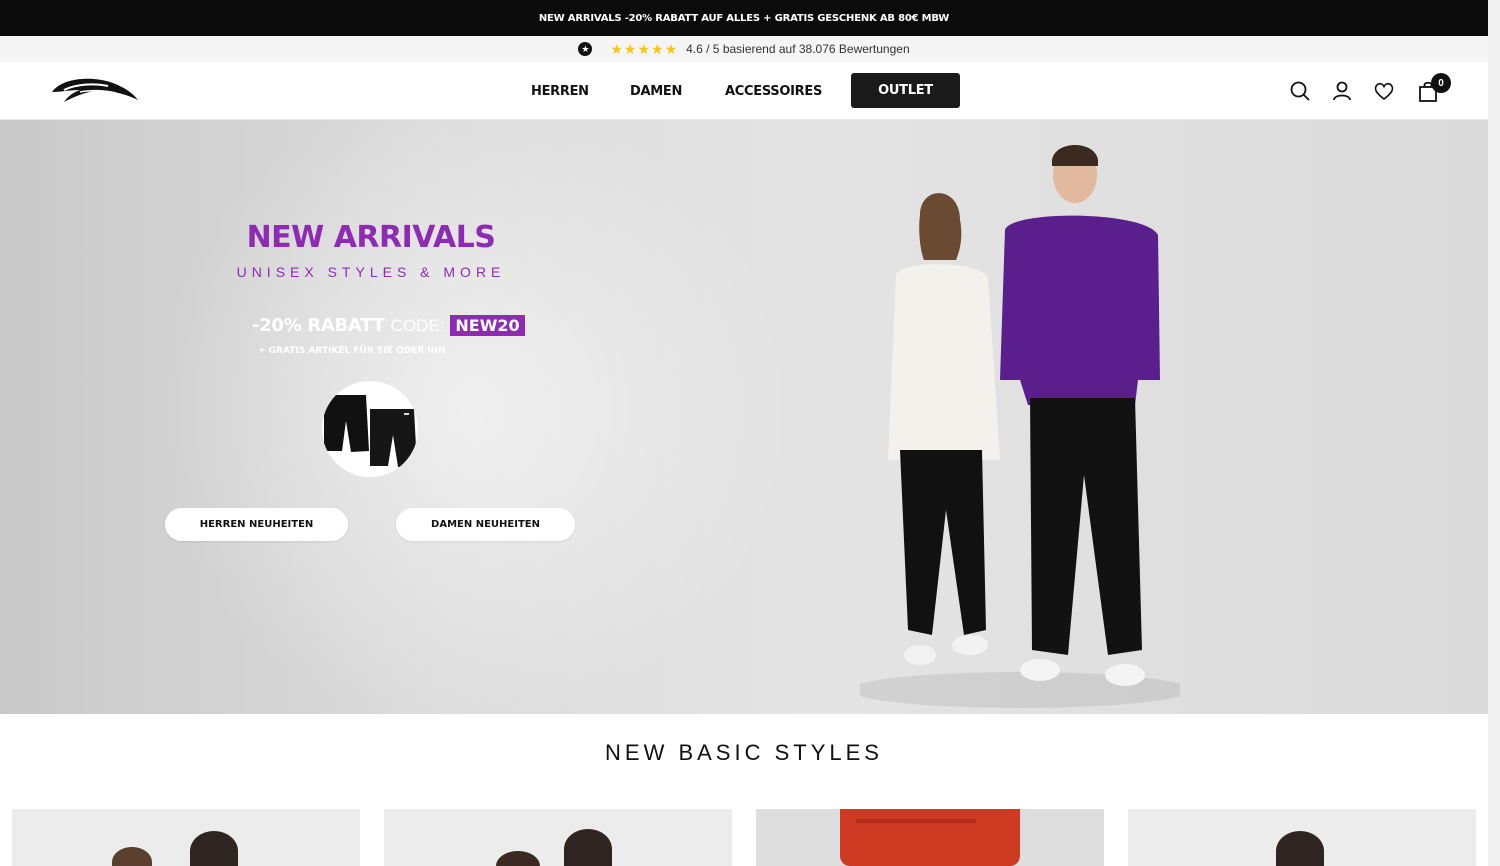 The width and height of the screenshot is (1500, 866). What do you see at coordinates (585, 49) in the screenshot?
I see `trust-badge-icon: ★` at bounding box center [585, 49].